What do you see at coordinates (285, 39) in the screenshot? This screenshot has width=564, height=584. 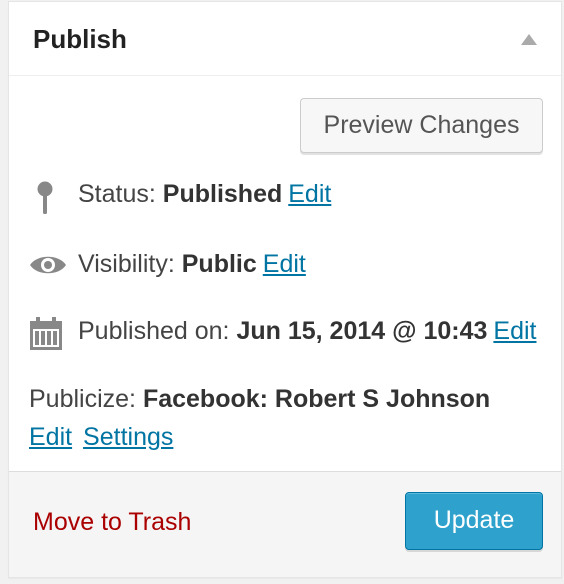 I see `publish-box-header: Publish` at bounding box center [285, 39].